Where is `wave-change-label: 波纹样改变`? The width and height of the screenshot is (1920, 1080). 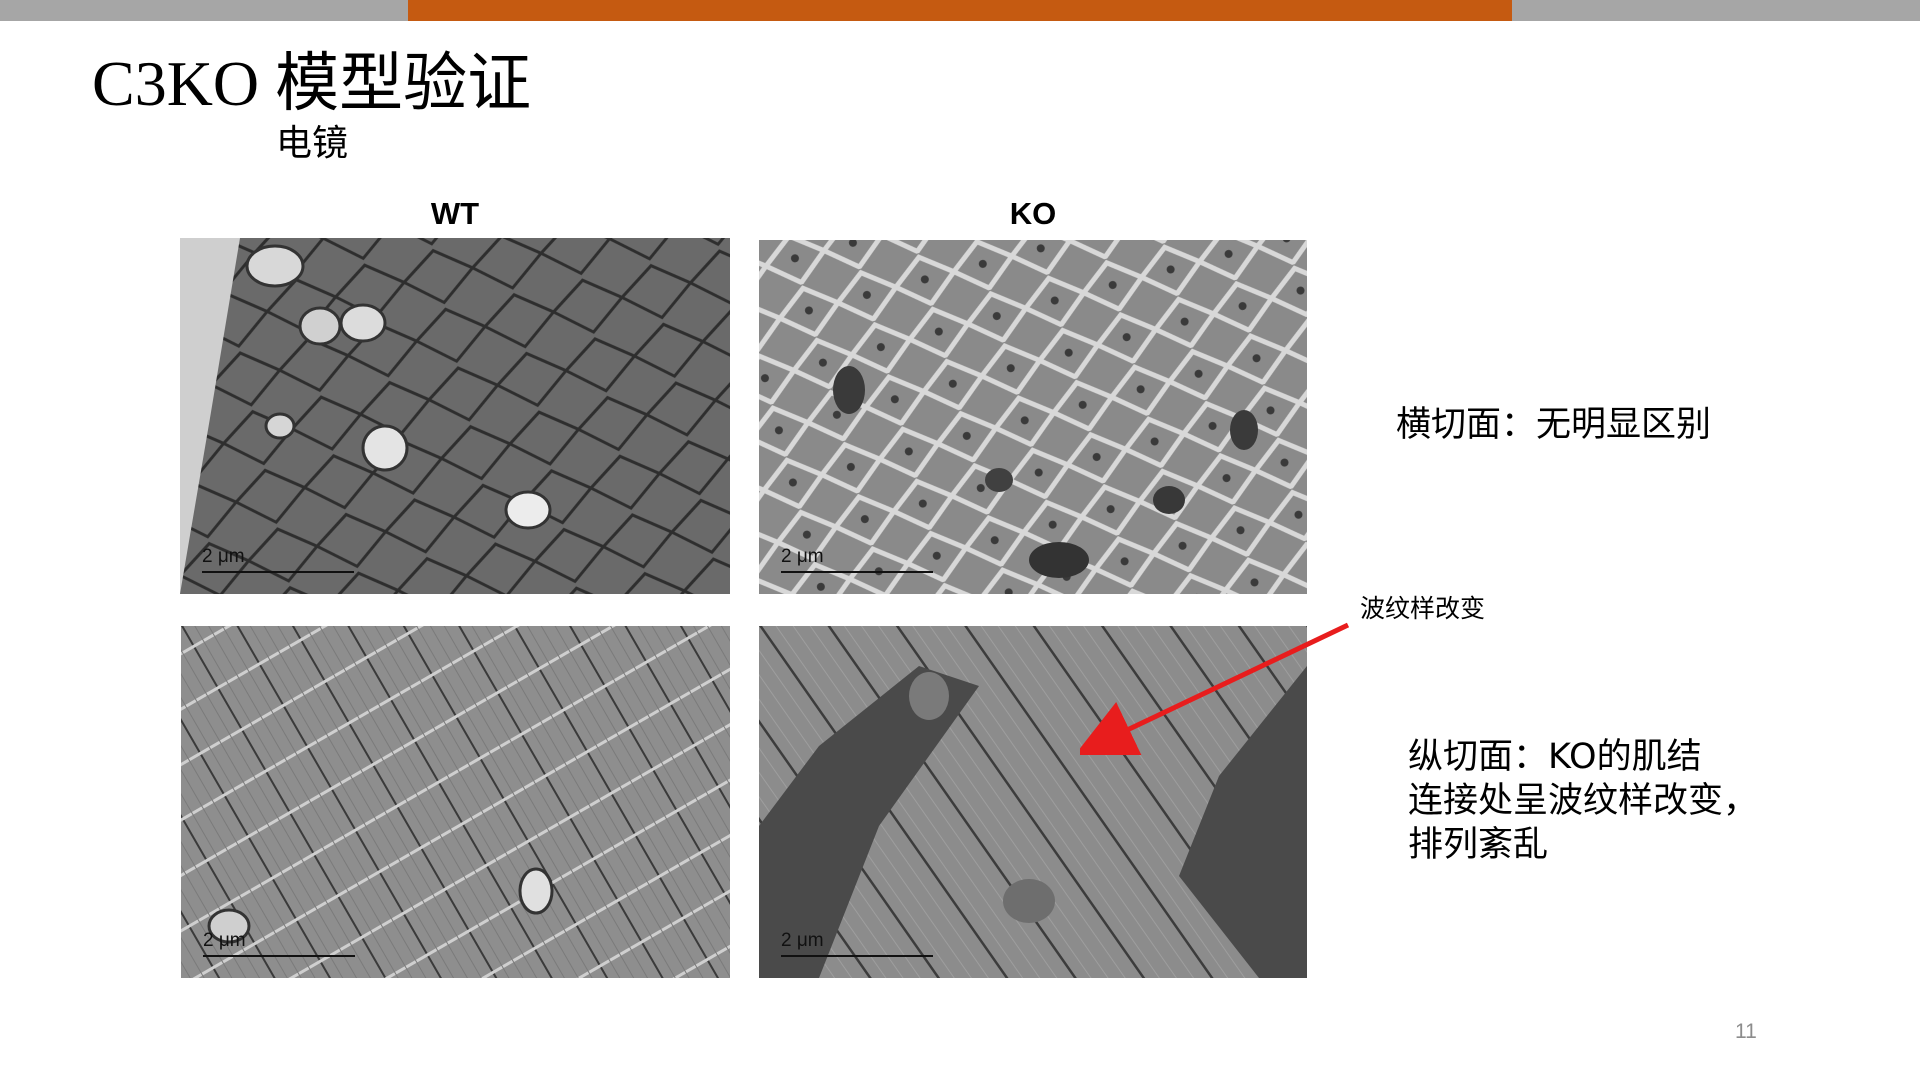
wave-change-label: 波纹样改变 is located at coordinates (1423, 608).